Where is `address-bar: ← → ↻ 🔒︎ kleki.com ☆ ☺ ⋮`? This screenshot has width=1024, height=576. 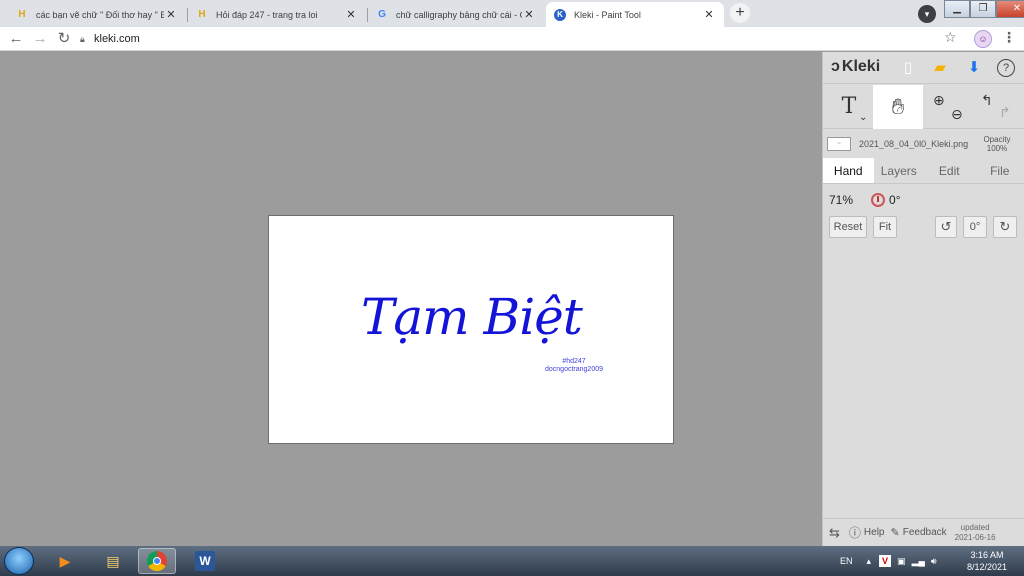 address-bar: ← → ↻ 🔒︎ kleki.com ☆ ☺ ⋮ is located at coordinates (512, 39).